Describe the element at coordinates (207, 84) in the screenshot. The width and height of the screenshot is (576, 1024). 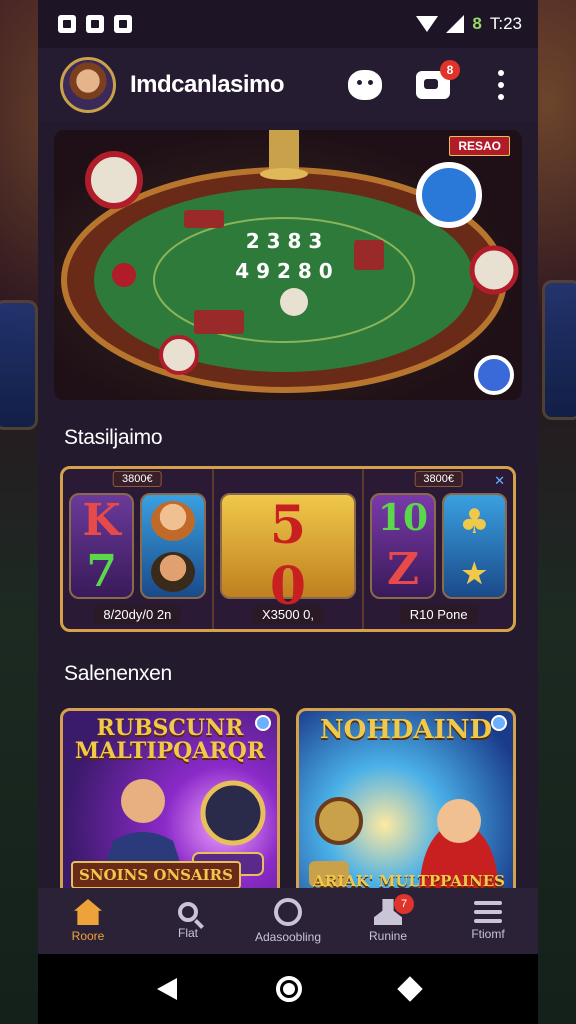
I see `app-title: Imdcanlasimo` at that location.